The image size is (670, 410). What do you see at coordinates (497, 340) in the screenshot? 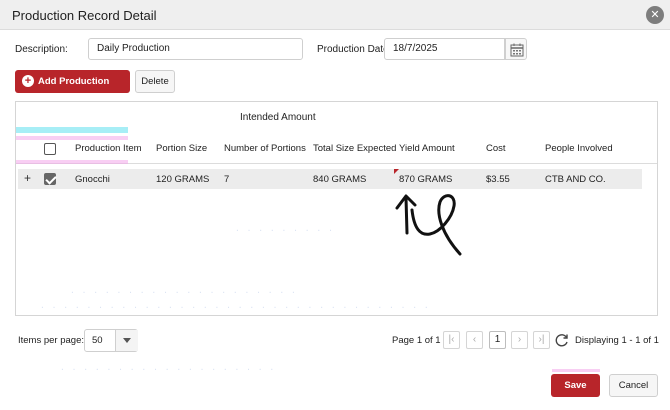
I see `current-page-button: 1` at bounding box center [497, 340].